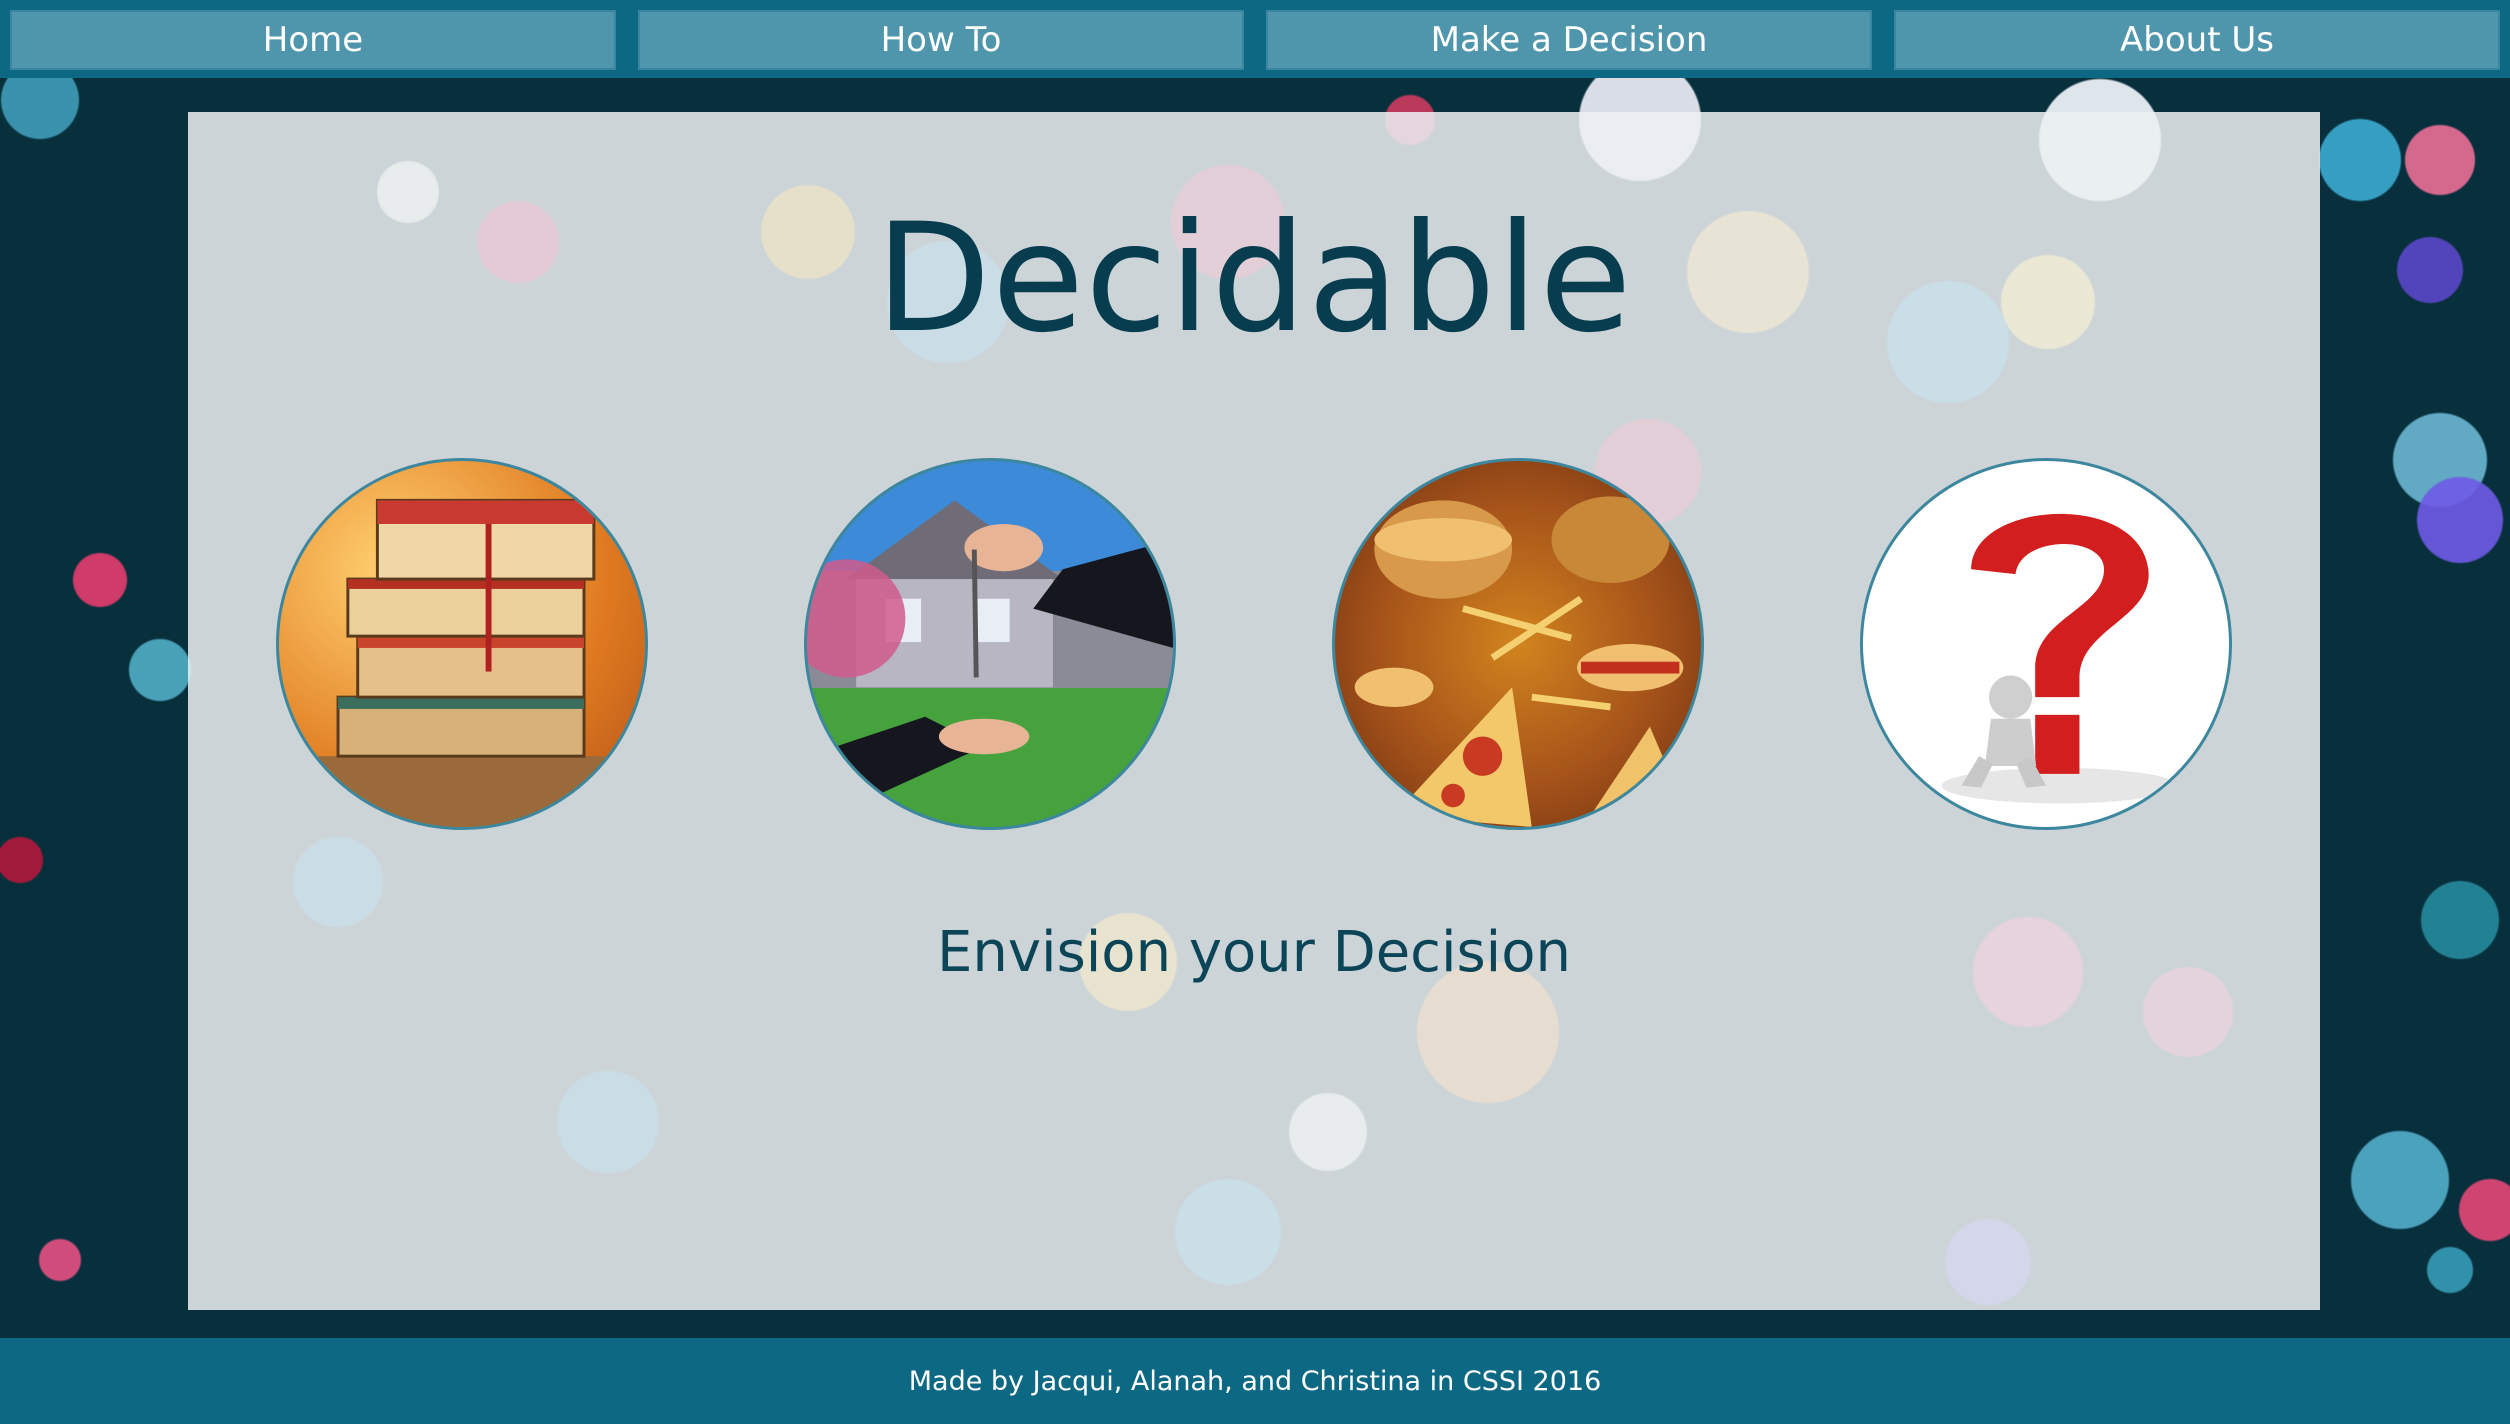 This screenshot has height=1424, width=2510. Describe the element at coordinates (2197, 40) in the screenshot. I see `nav-about-us-button: About Us` at that location.